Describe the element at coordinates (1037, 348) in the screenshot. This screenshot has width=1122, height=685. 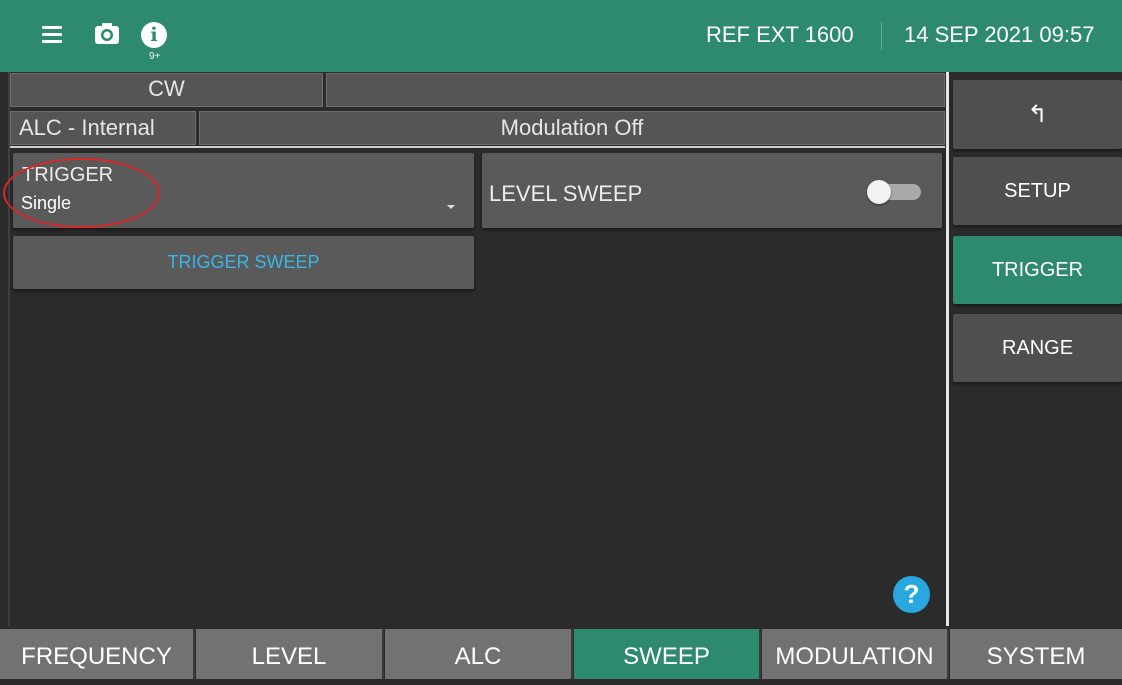
I see `side-menu-range: RANGE` at that location.